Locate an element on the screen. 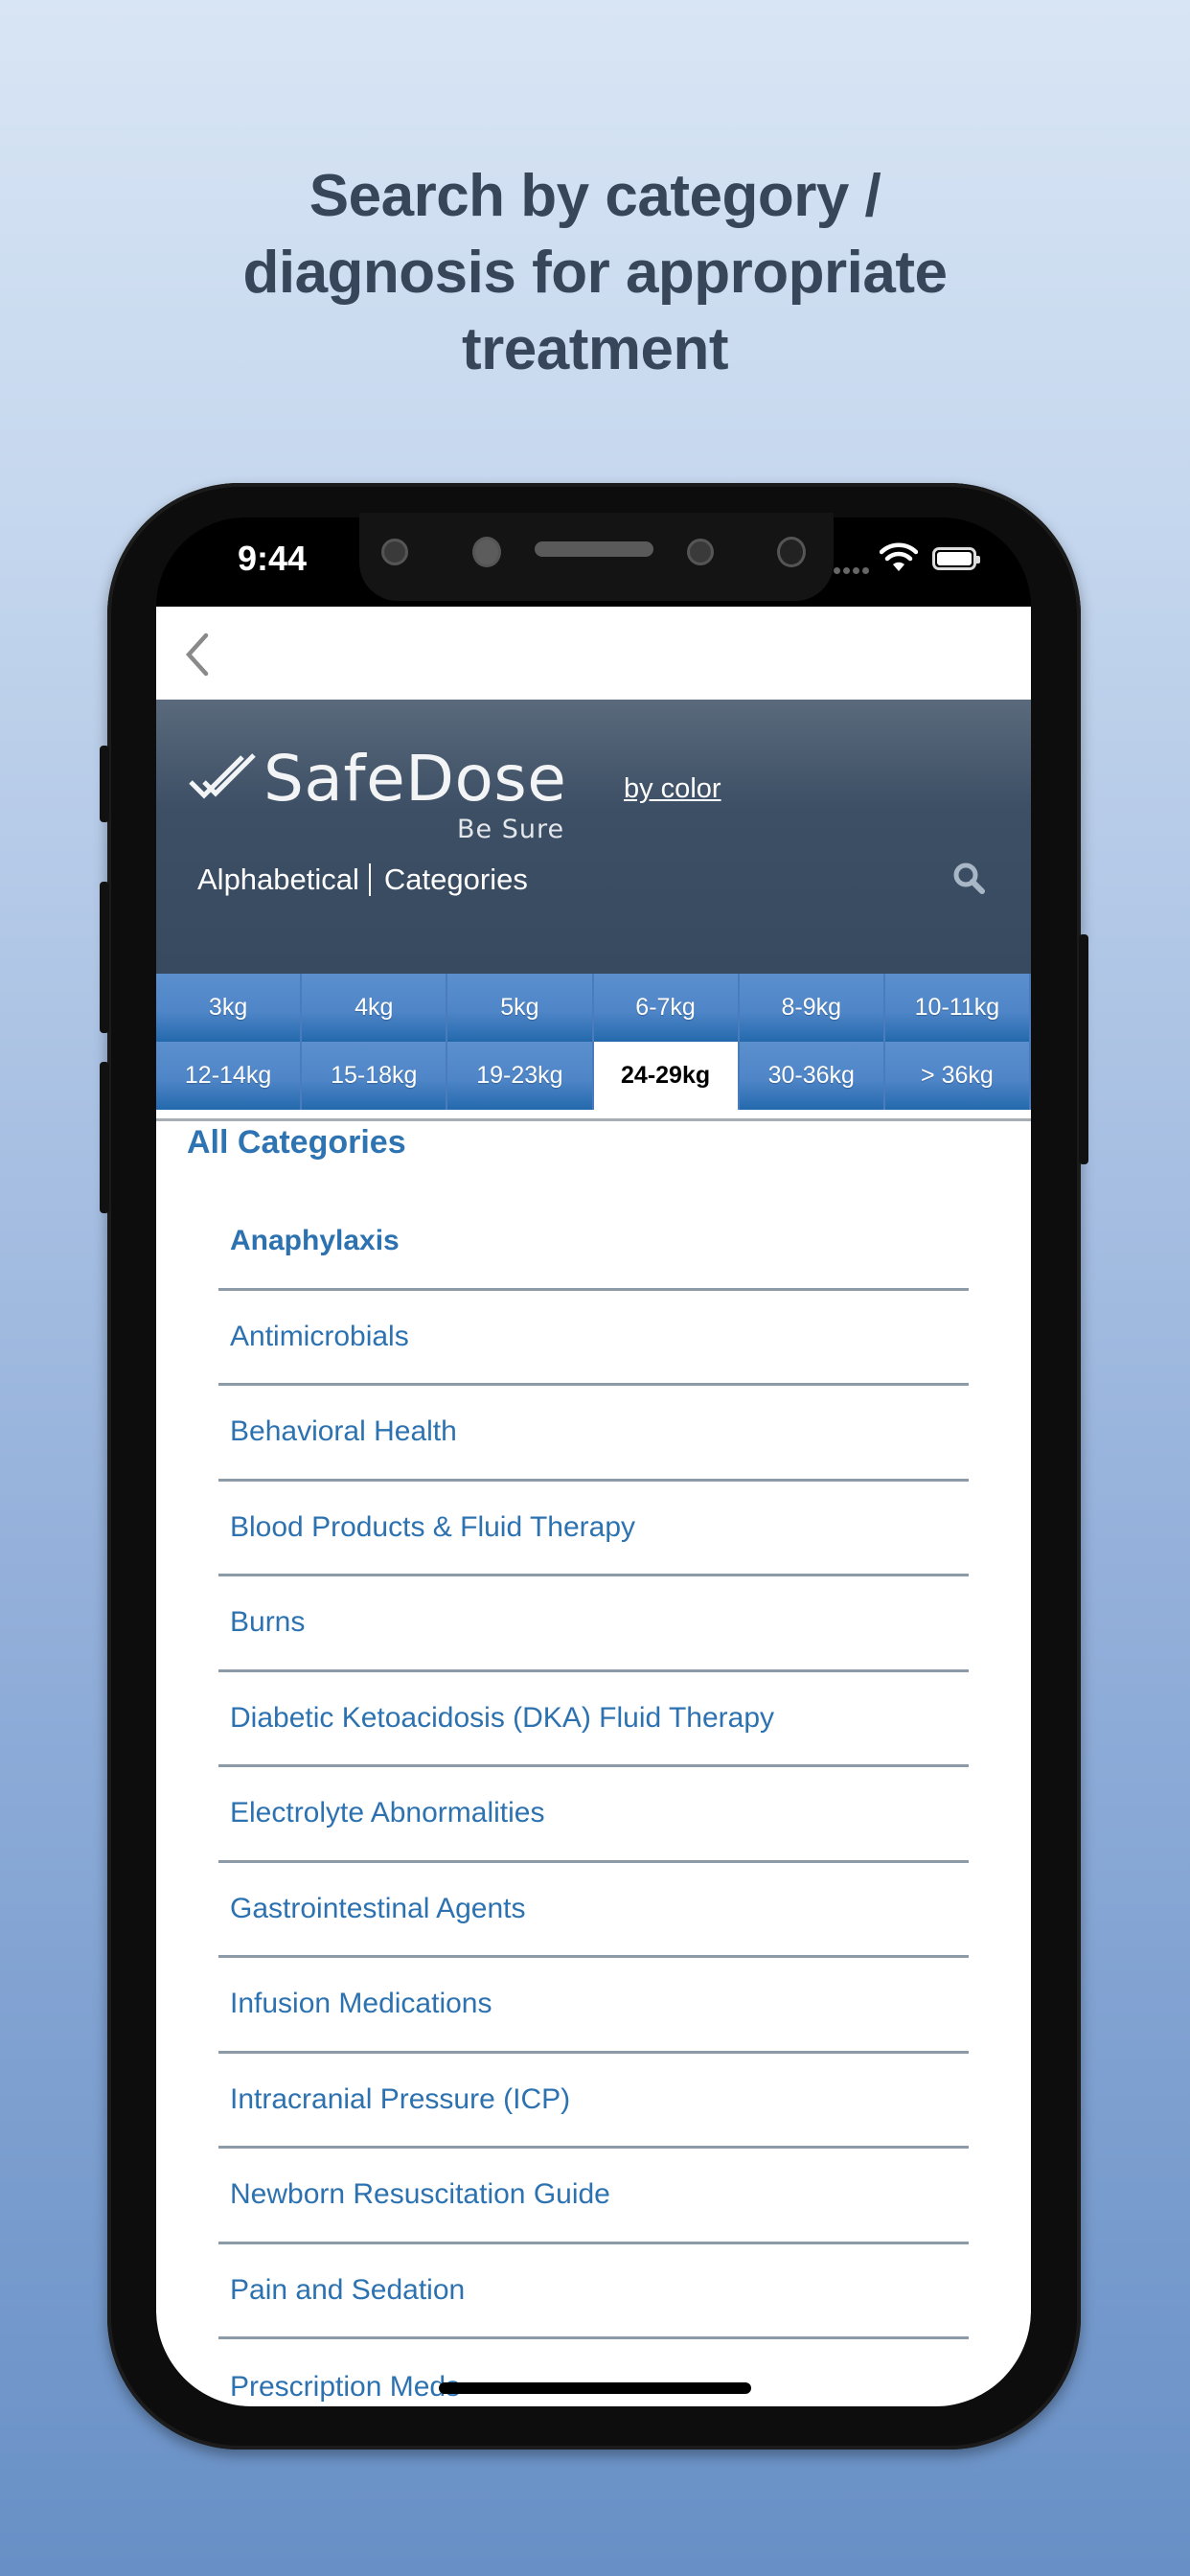 The width and height of the screenshot is (1190, 2576). weight-button-over-36kg: > 36kg is located at coordinates (958, 1076).